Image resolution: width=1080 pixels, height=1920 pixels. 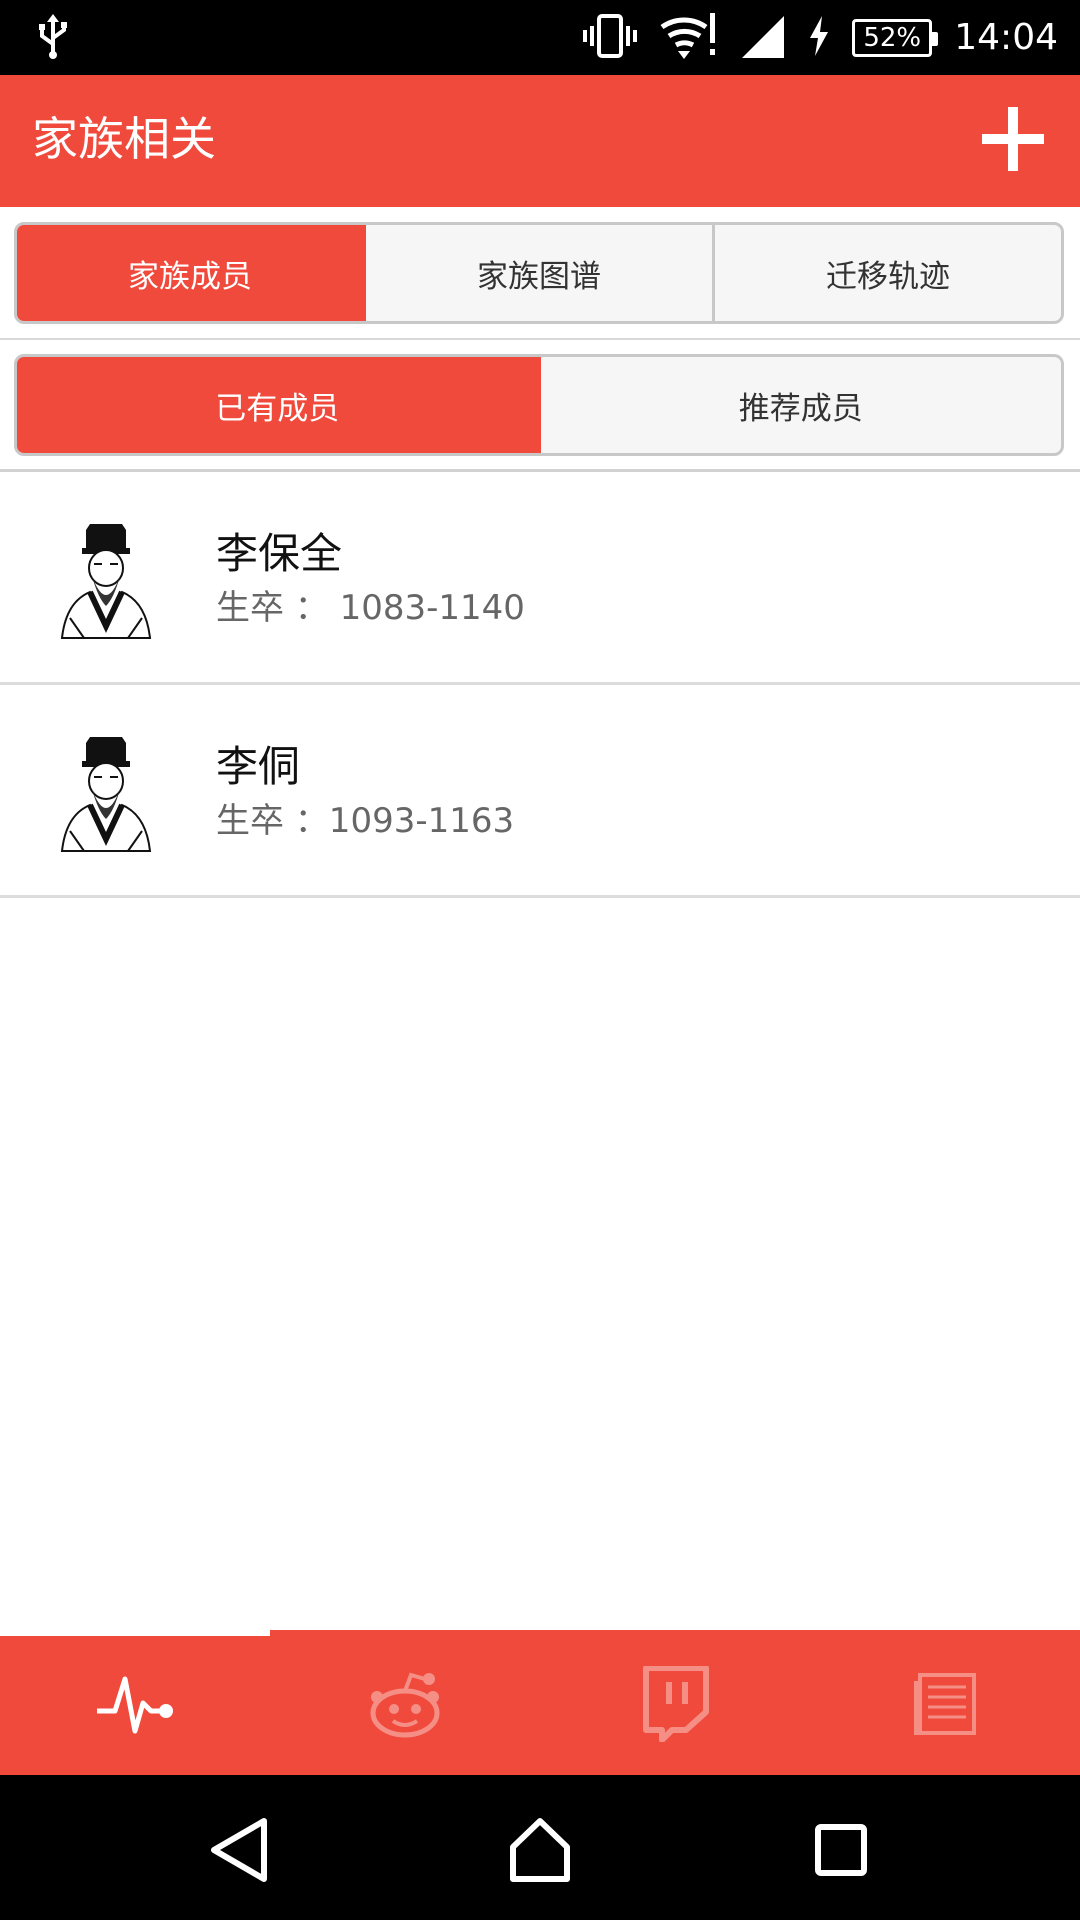 I want to click on app-bar: 家族相关, so click(x=540, y=141).